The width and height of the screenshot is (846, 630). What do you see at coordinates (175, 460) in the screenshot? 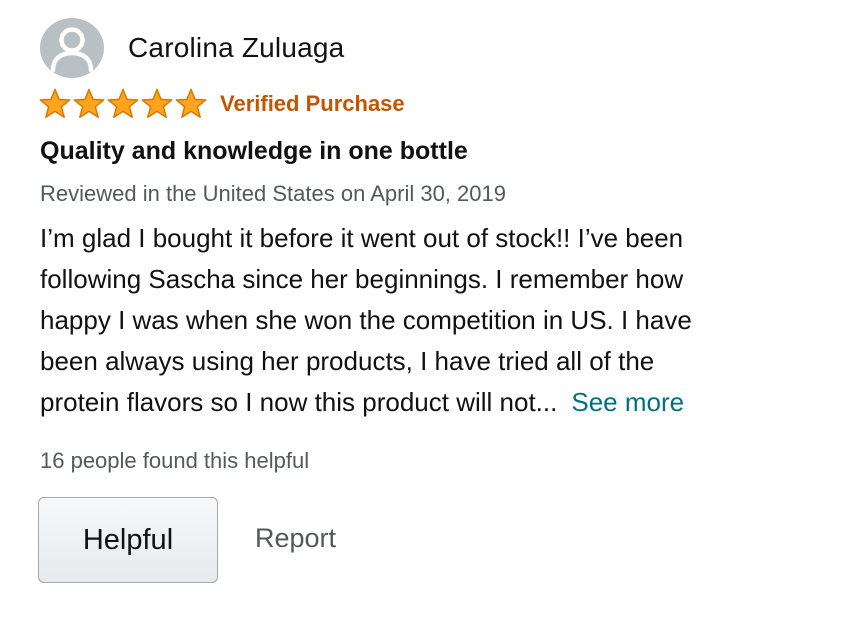
I see `helpful-count: 16 people found this helpful` at bounding box center [175, 460].